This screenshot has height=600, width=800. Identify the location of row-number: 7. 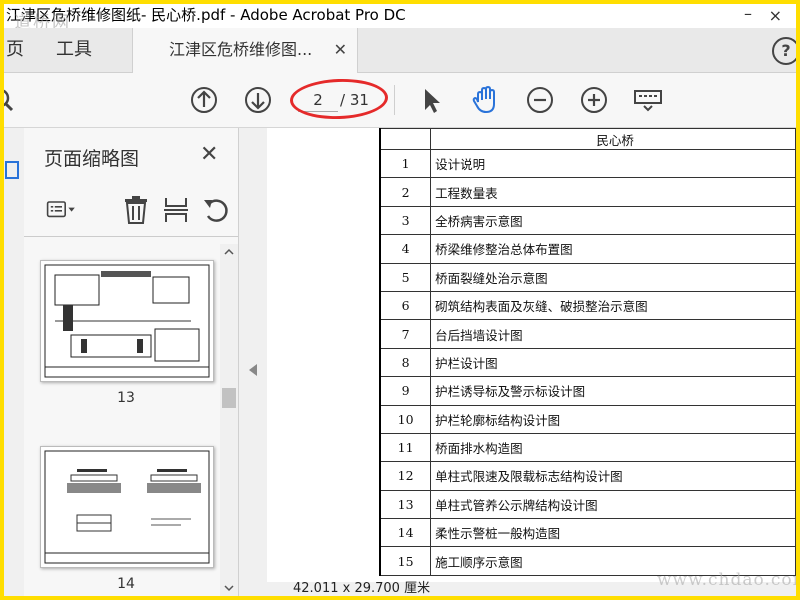
(405, 334).